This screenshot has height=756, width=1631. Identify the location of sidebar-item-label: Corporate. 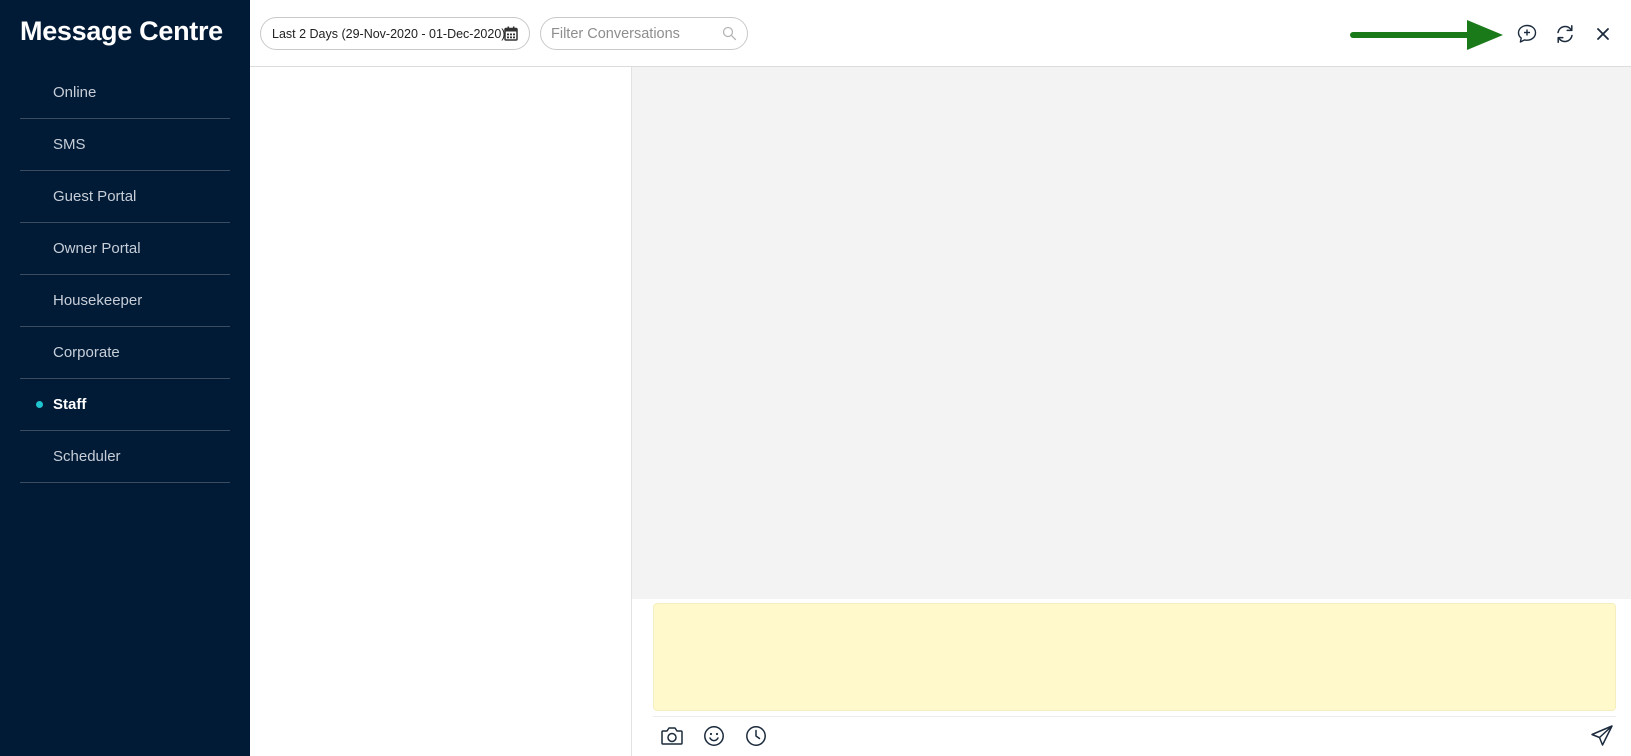
(86, 352).